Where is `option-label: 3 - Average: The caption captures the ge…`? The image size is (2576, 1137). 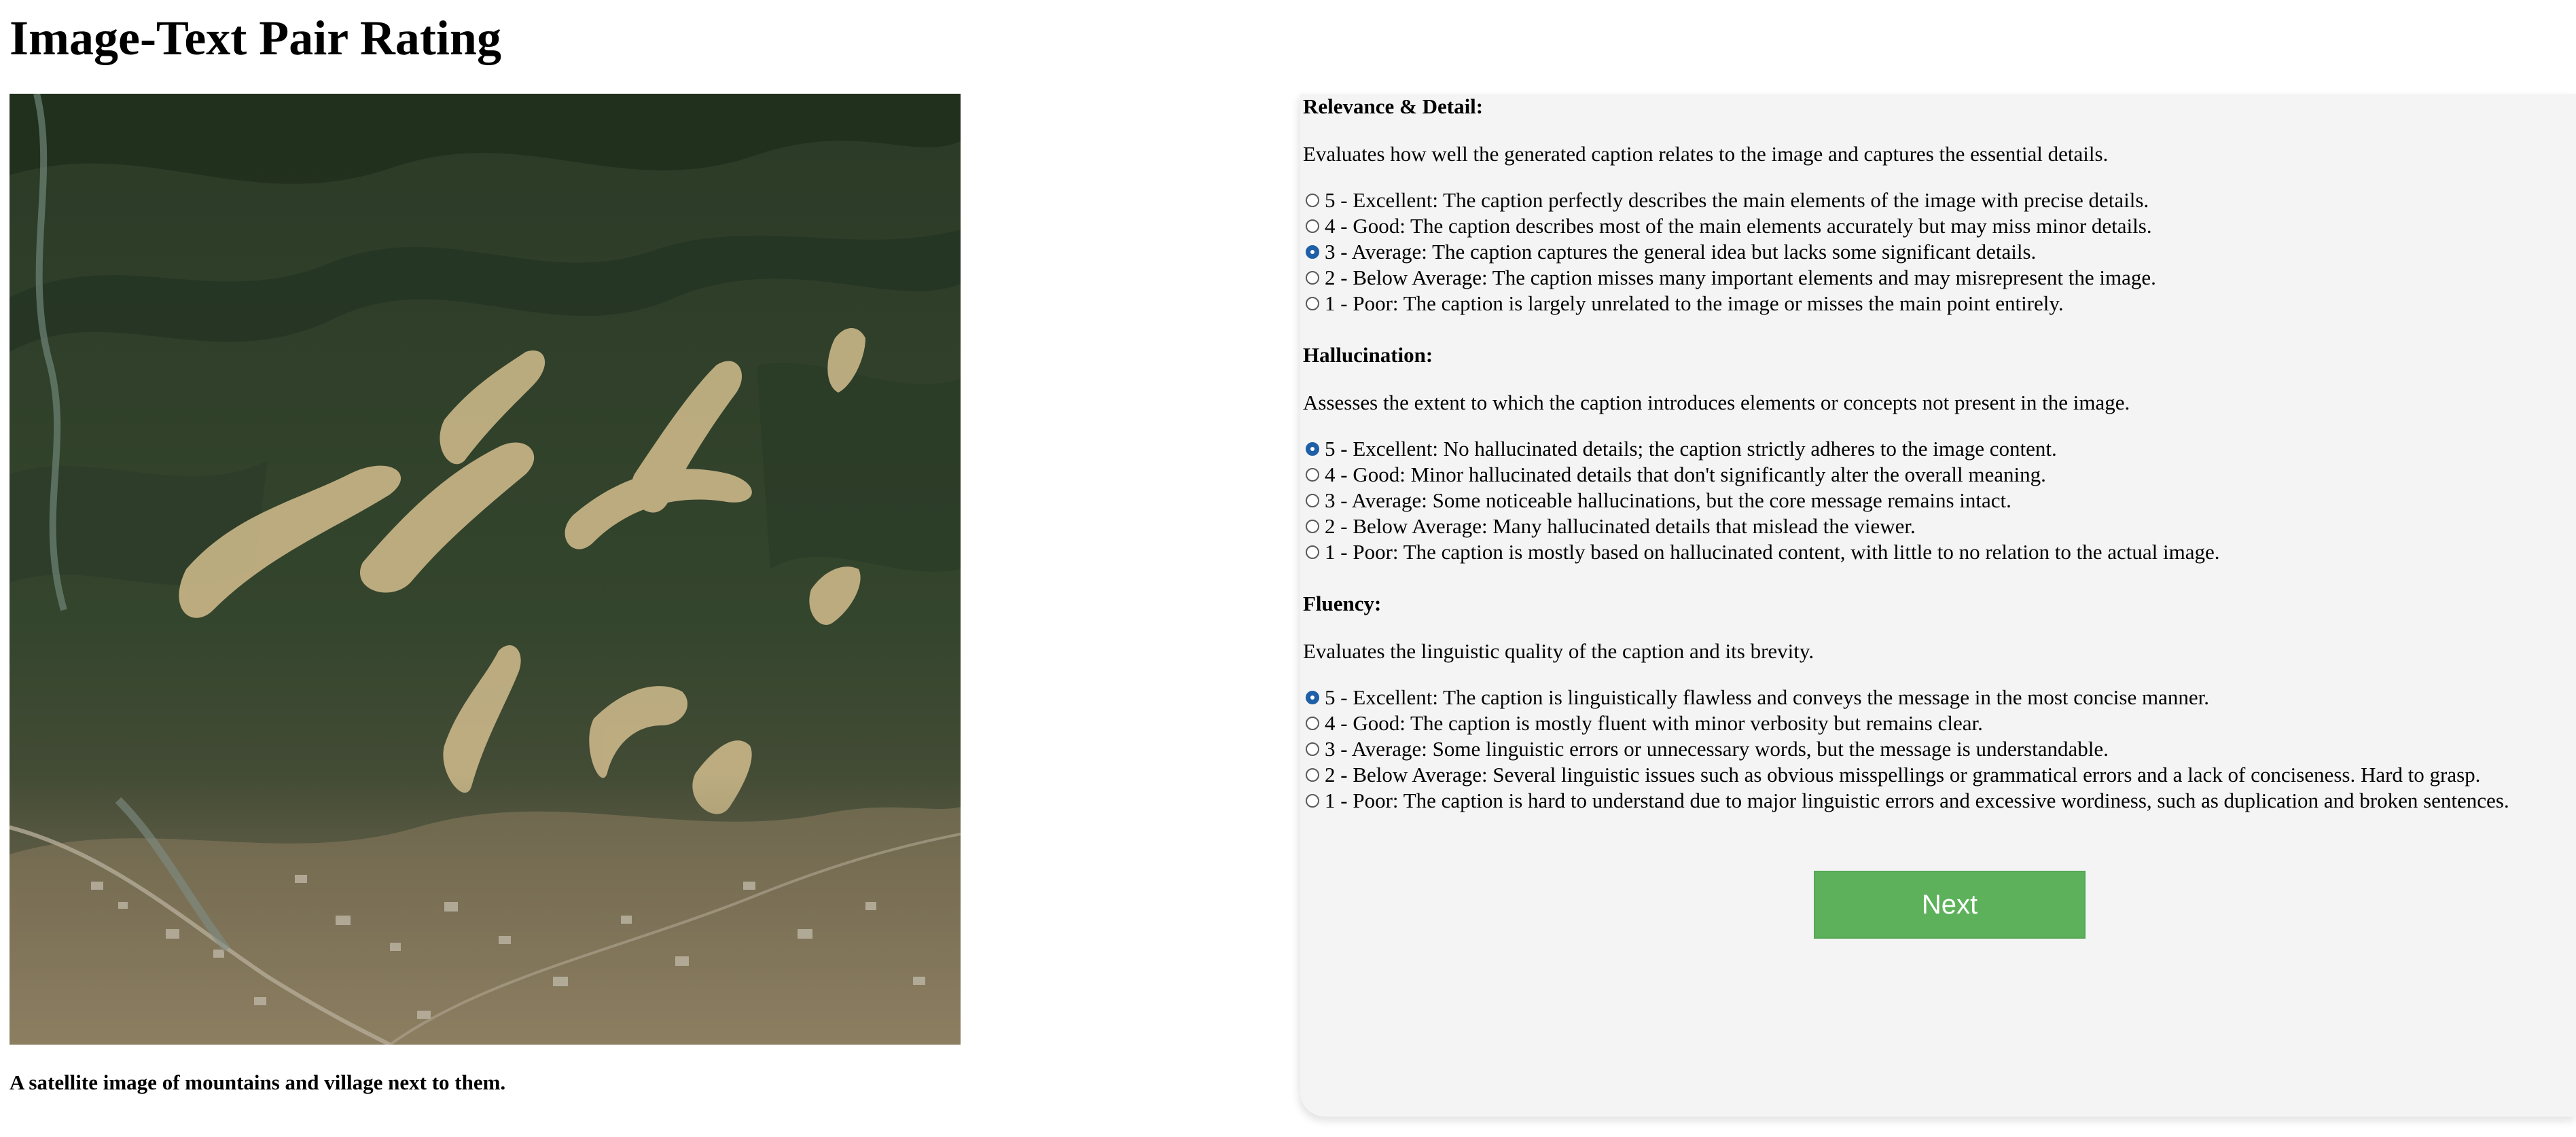 option-label: 3 - Average: The caption captures the ge… is located at coordinates (1681, 252).